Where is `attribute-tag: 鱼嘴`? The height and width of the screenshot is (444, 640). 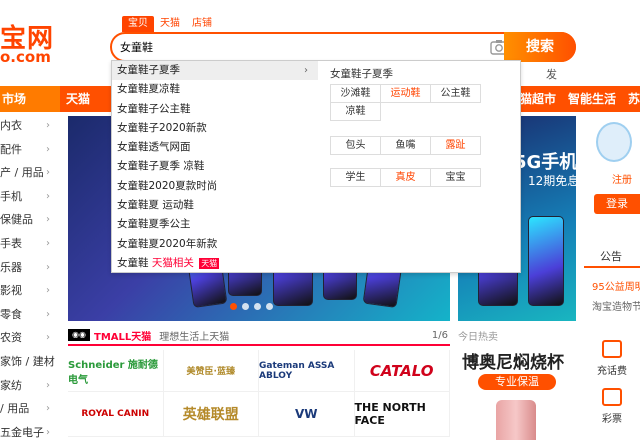
attribute-tag: 鱼嘴 is located at coordinates (405, 145).